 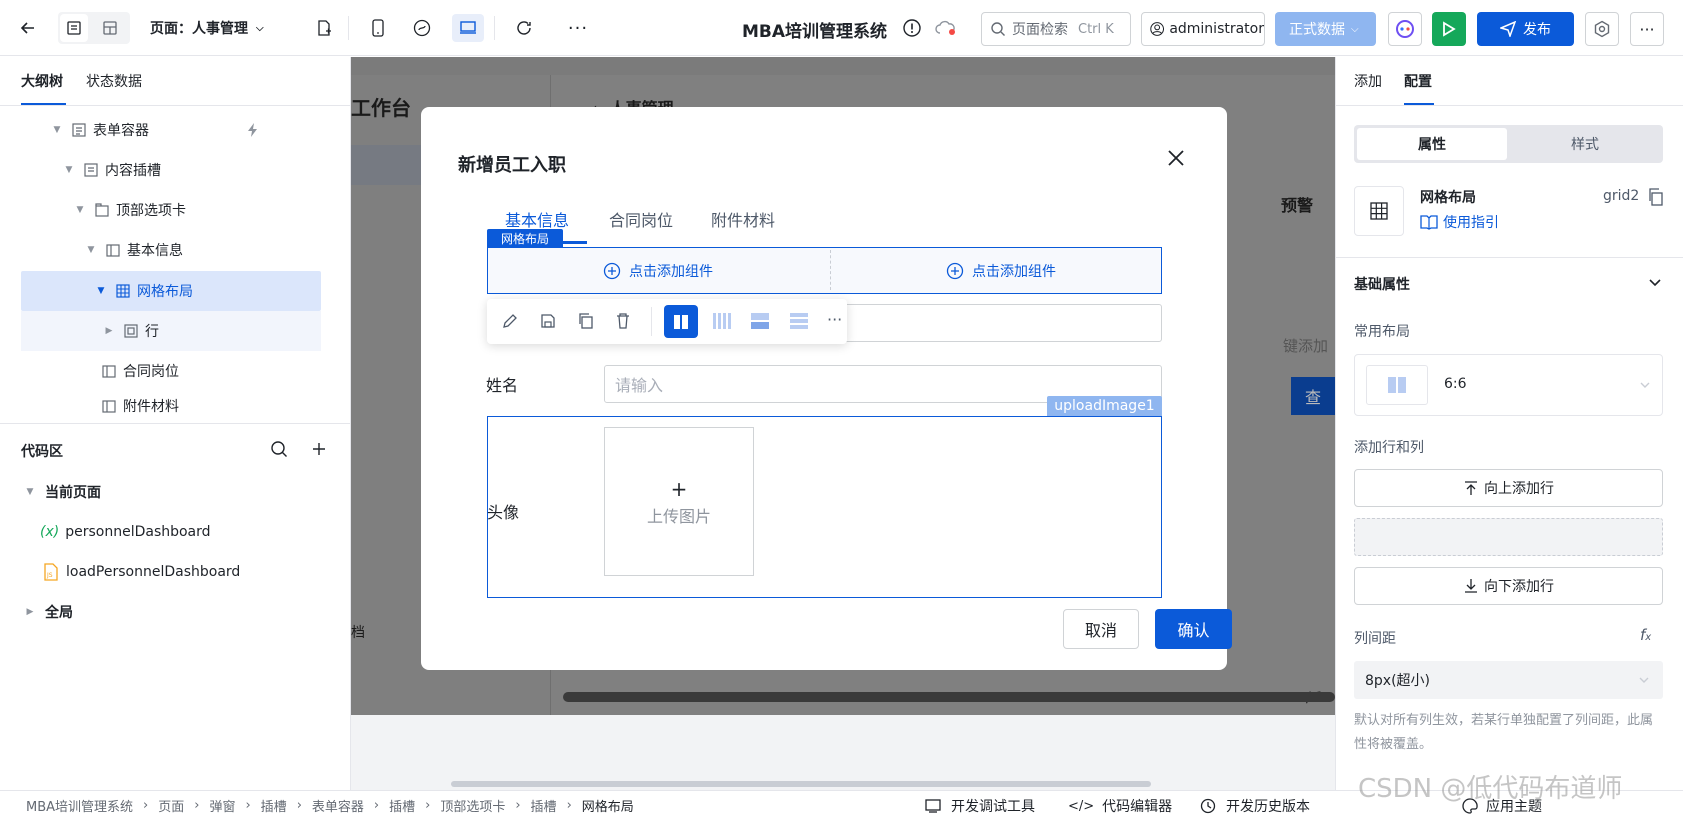 What do you see at coordinates (1193, 629) in the screenshot?
I see `confirm-button: 确认` at bounding box center [1193, 629].